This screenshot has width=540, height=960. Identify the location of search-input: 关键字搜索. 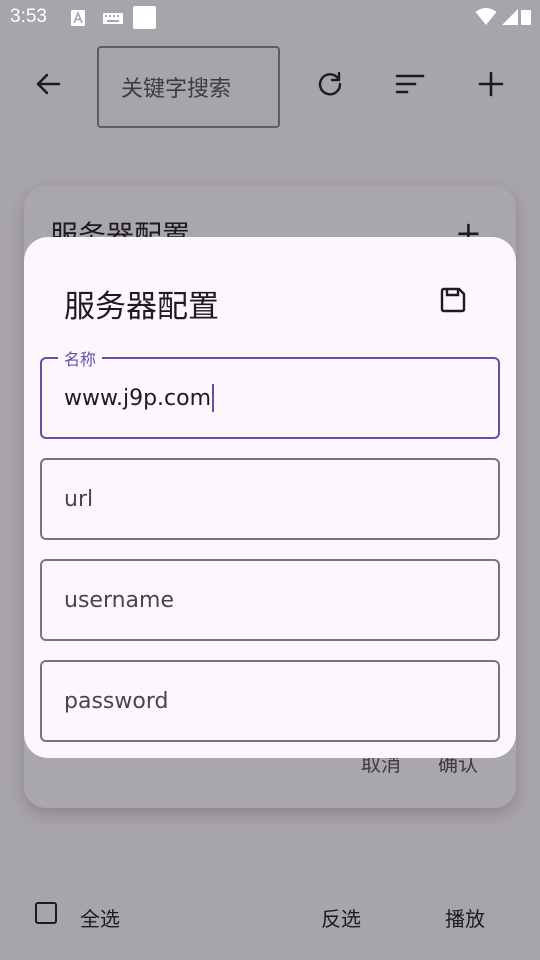
(188, 87).